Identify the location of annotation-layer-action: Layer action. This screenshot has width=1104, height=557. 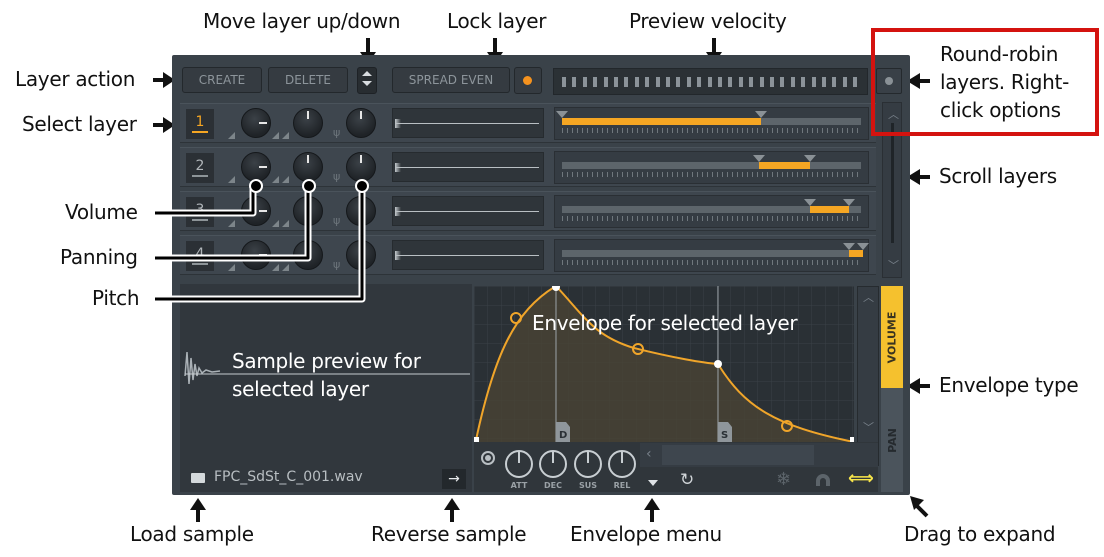
(75, 79).